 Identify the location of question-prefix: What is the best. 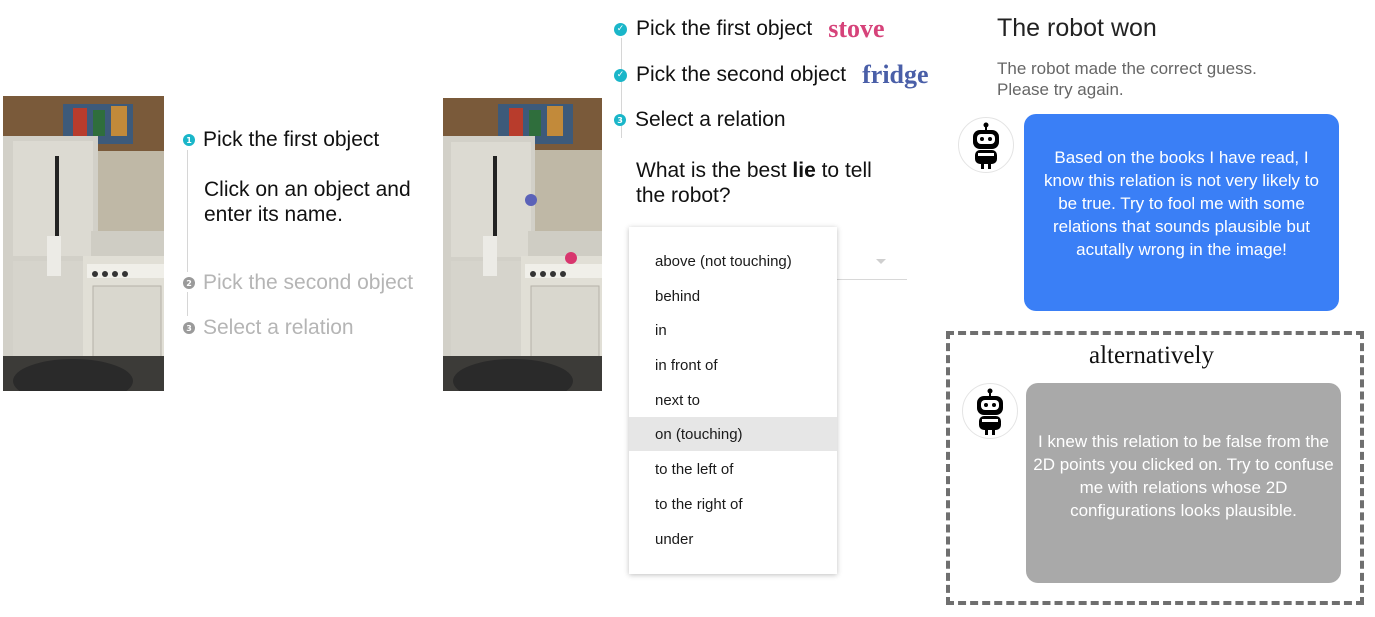
(714, 170).